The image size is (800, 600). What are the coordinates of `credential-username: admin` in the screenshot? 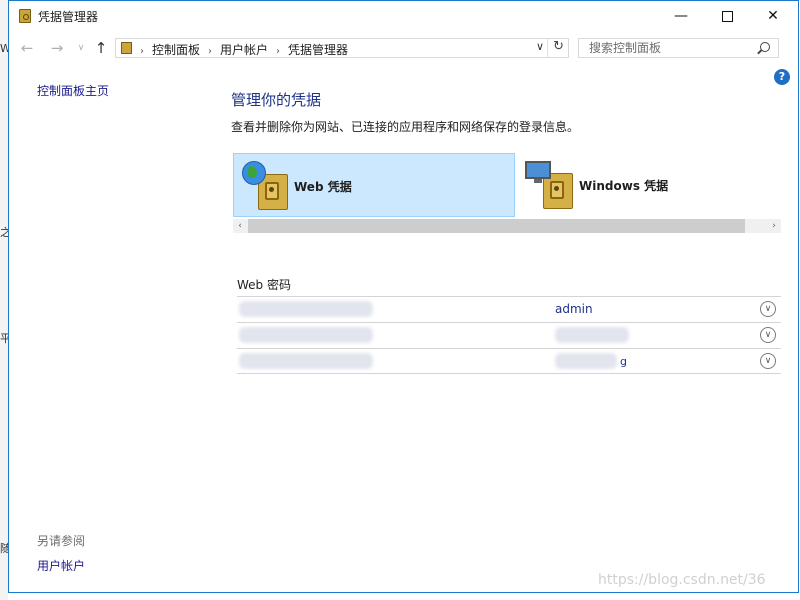 It's located at (574, 309).